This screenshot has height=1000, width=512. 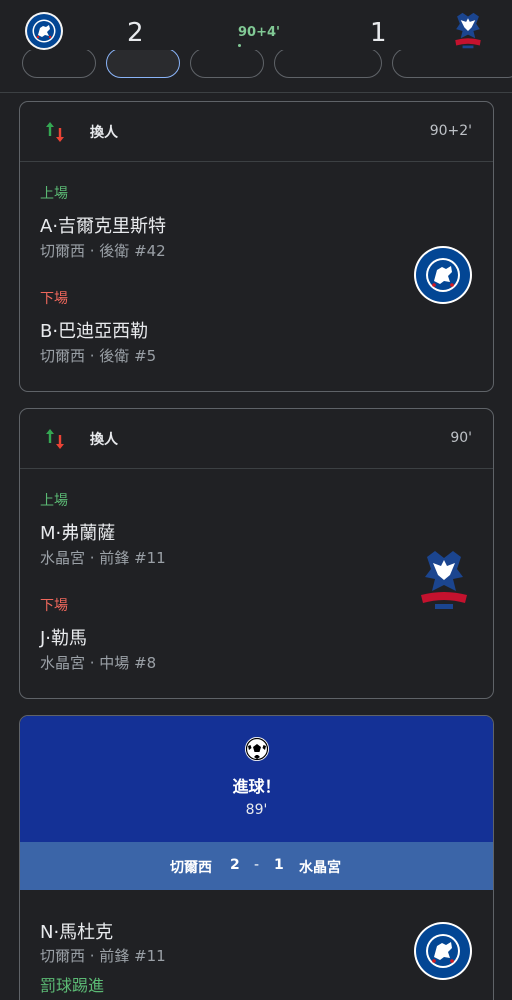 I want to click on live-indicator, so click(x=239, y=45).